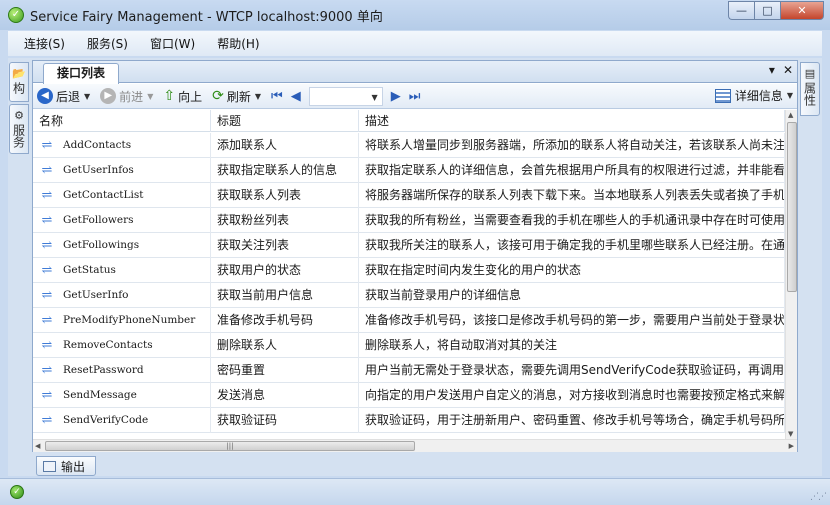 This screenshot has width=830, height=505. What do you see at coordinates (790, 115) in the screenshot?
I see `scroll-up-icon: ▲` at bounding box center [790, 115].